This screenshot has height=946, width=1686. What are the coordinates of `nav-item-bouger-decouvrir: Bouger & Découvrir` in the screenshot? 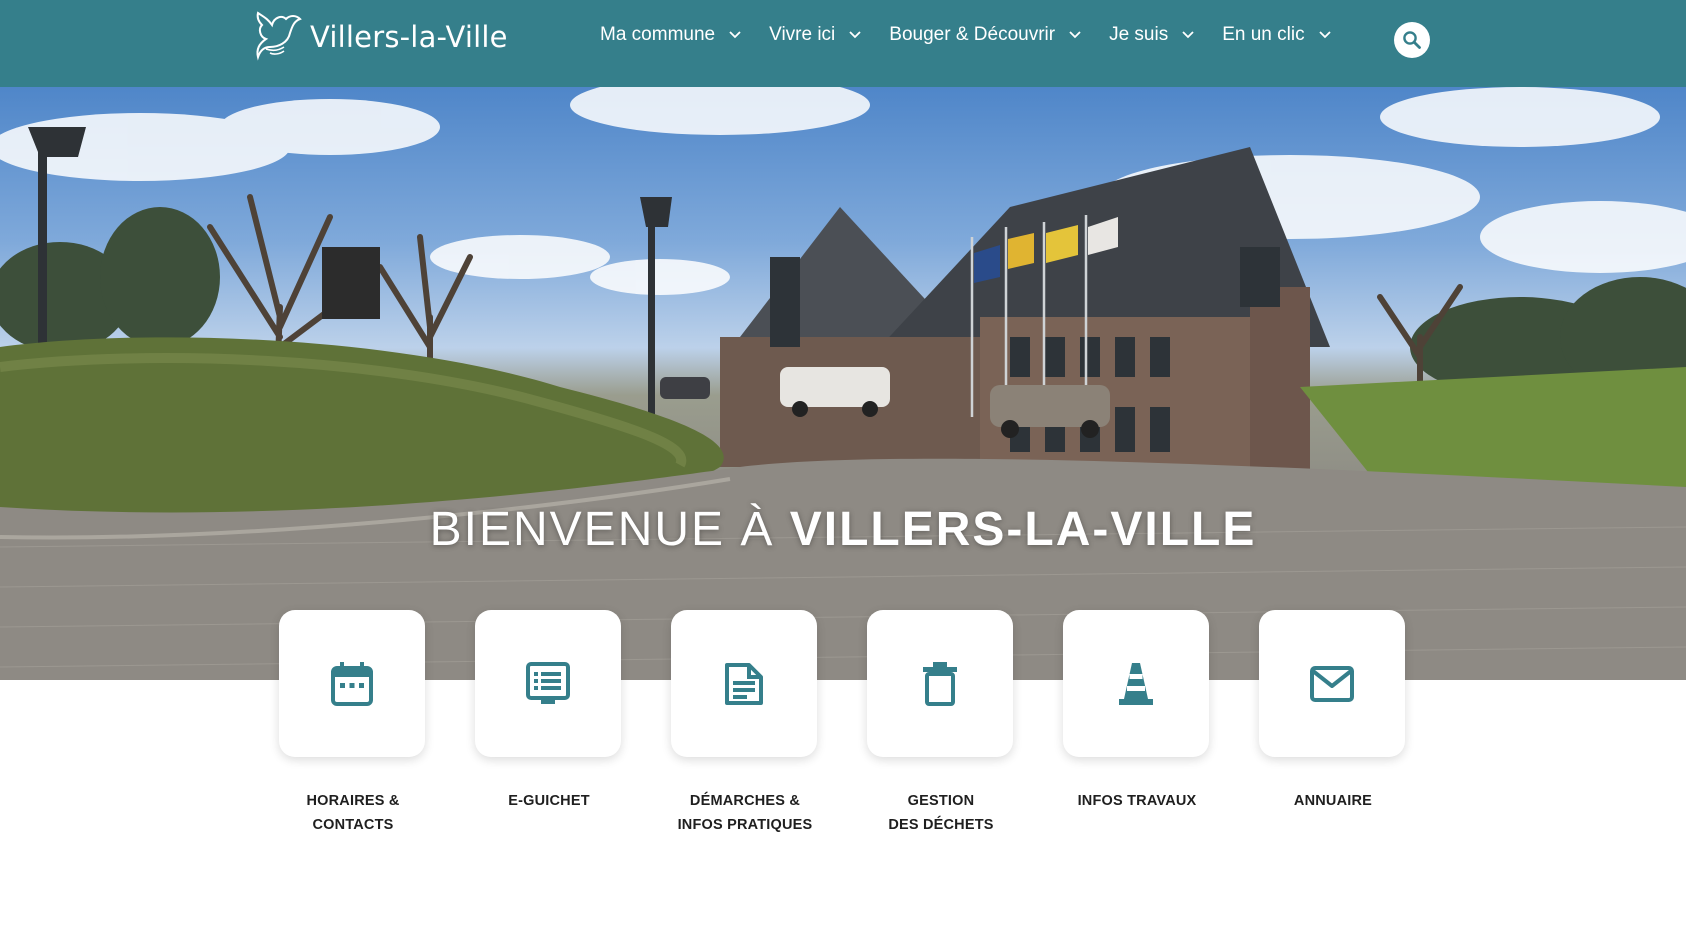 It's located at (985, 35).